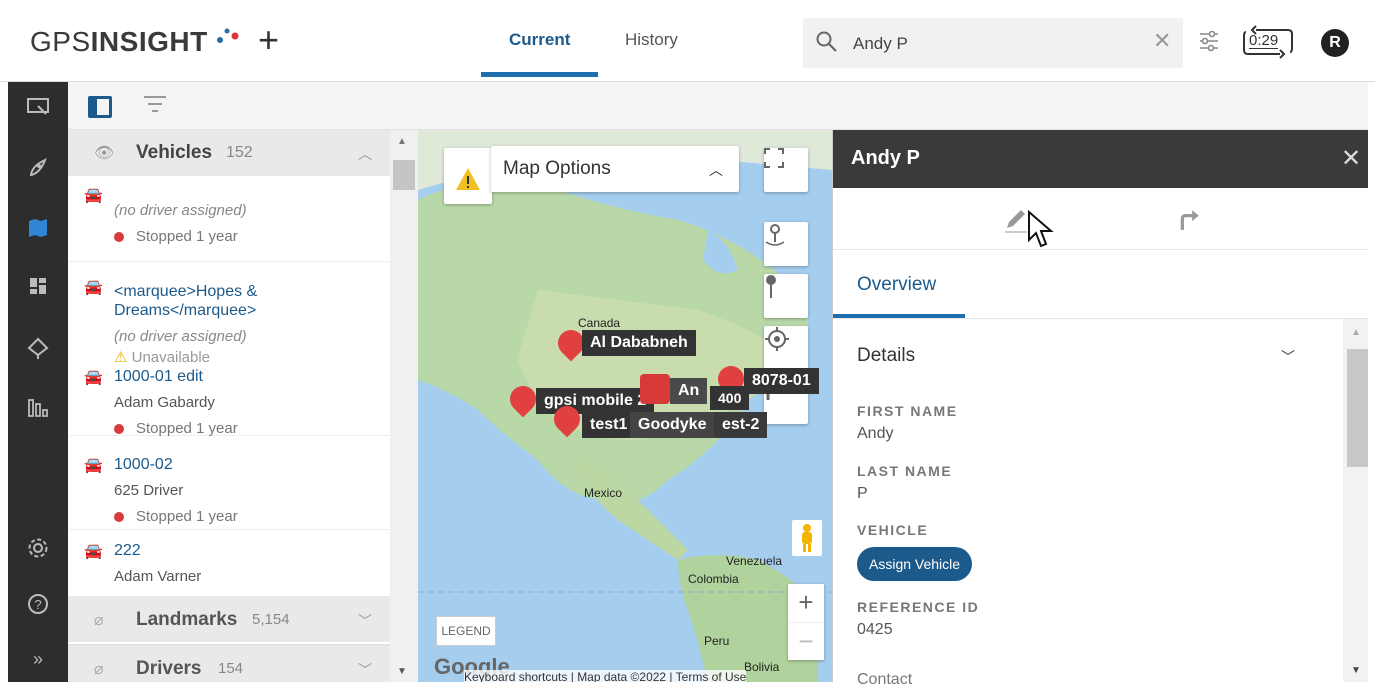  What do you see at coordinates (741, 425) in the screenshot?
I see `marker-label: est-2` at bounding box center [741, 425].